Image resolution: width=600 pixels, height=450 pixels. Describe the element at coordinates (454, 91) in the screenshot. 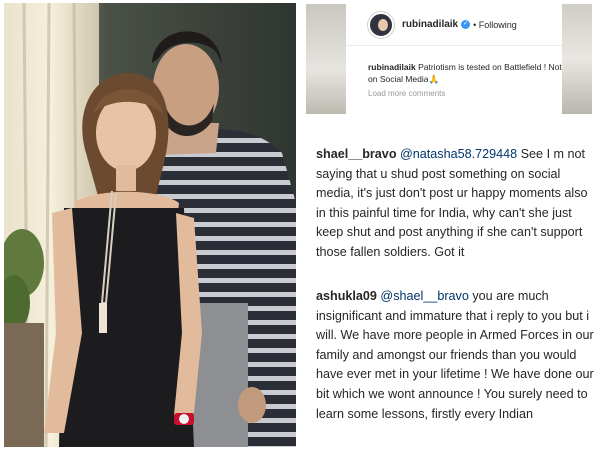

I see `load-more-comments-link: Load more comments` at that location.